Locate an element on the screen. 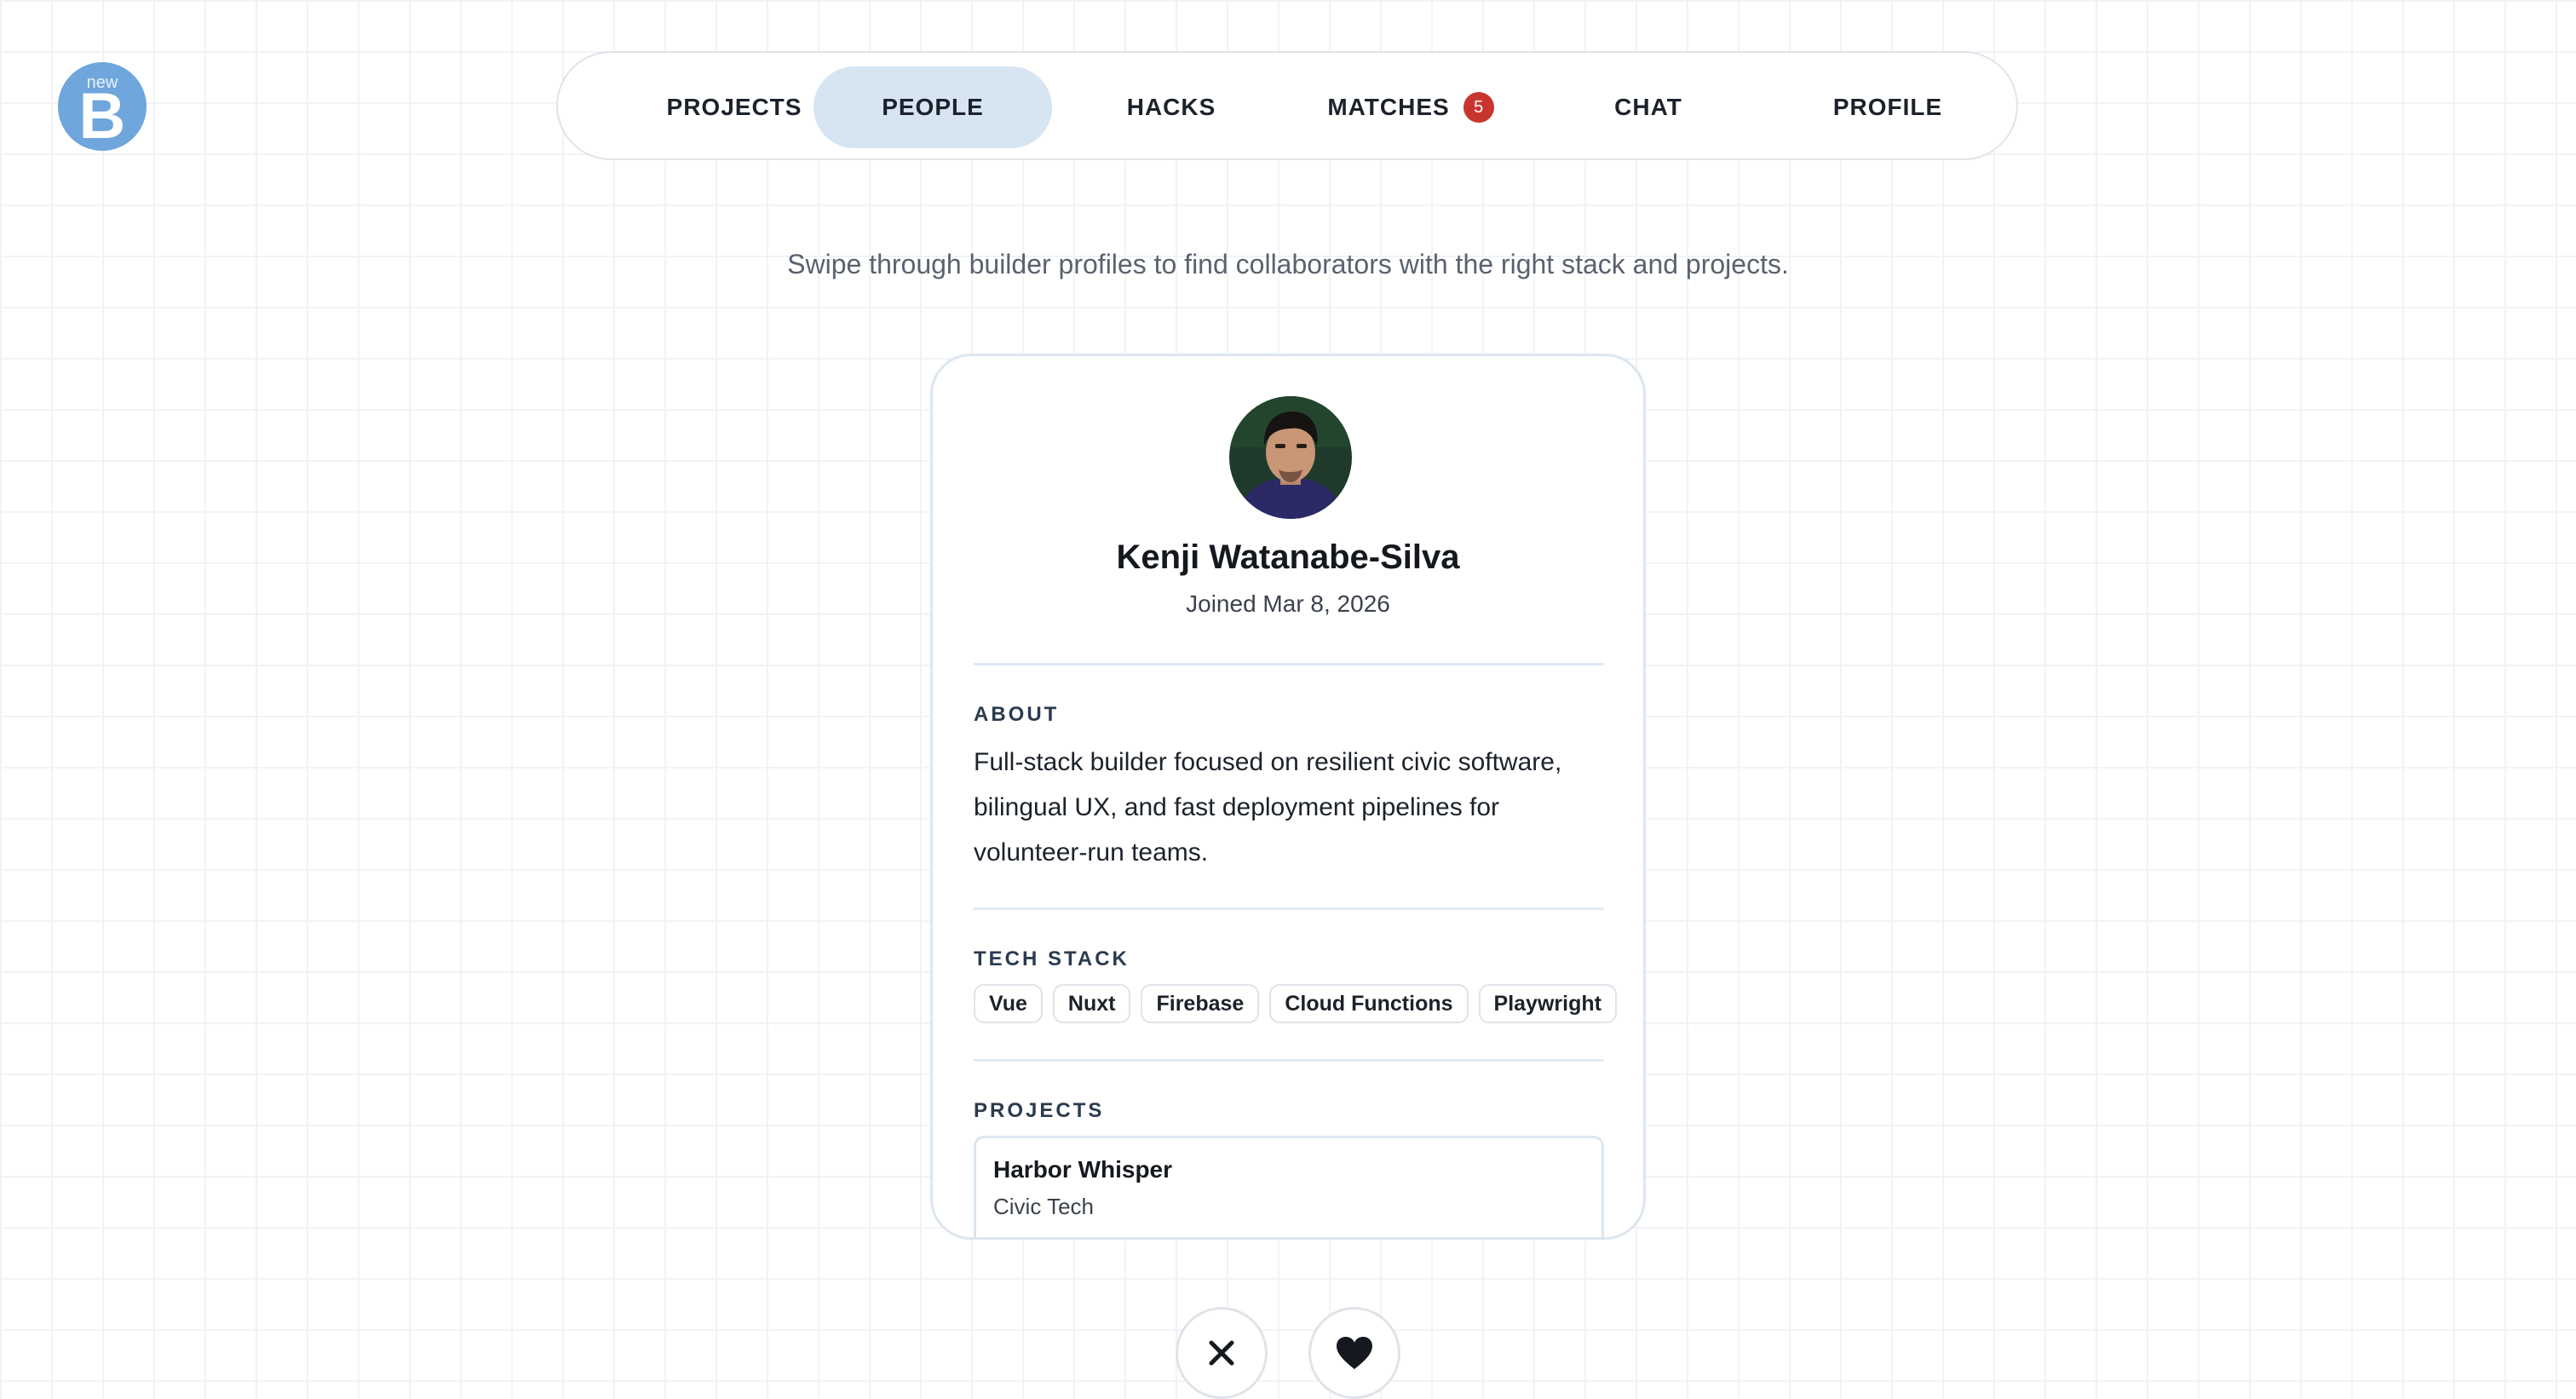  tab-chat-label: CHAT is located at coordinates (1648, 107).